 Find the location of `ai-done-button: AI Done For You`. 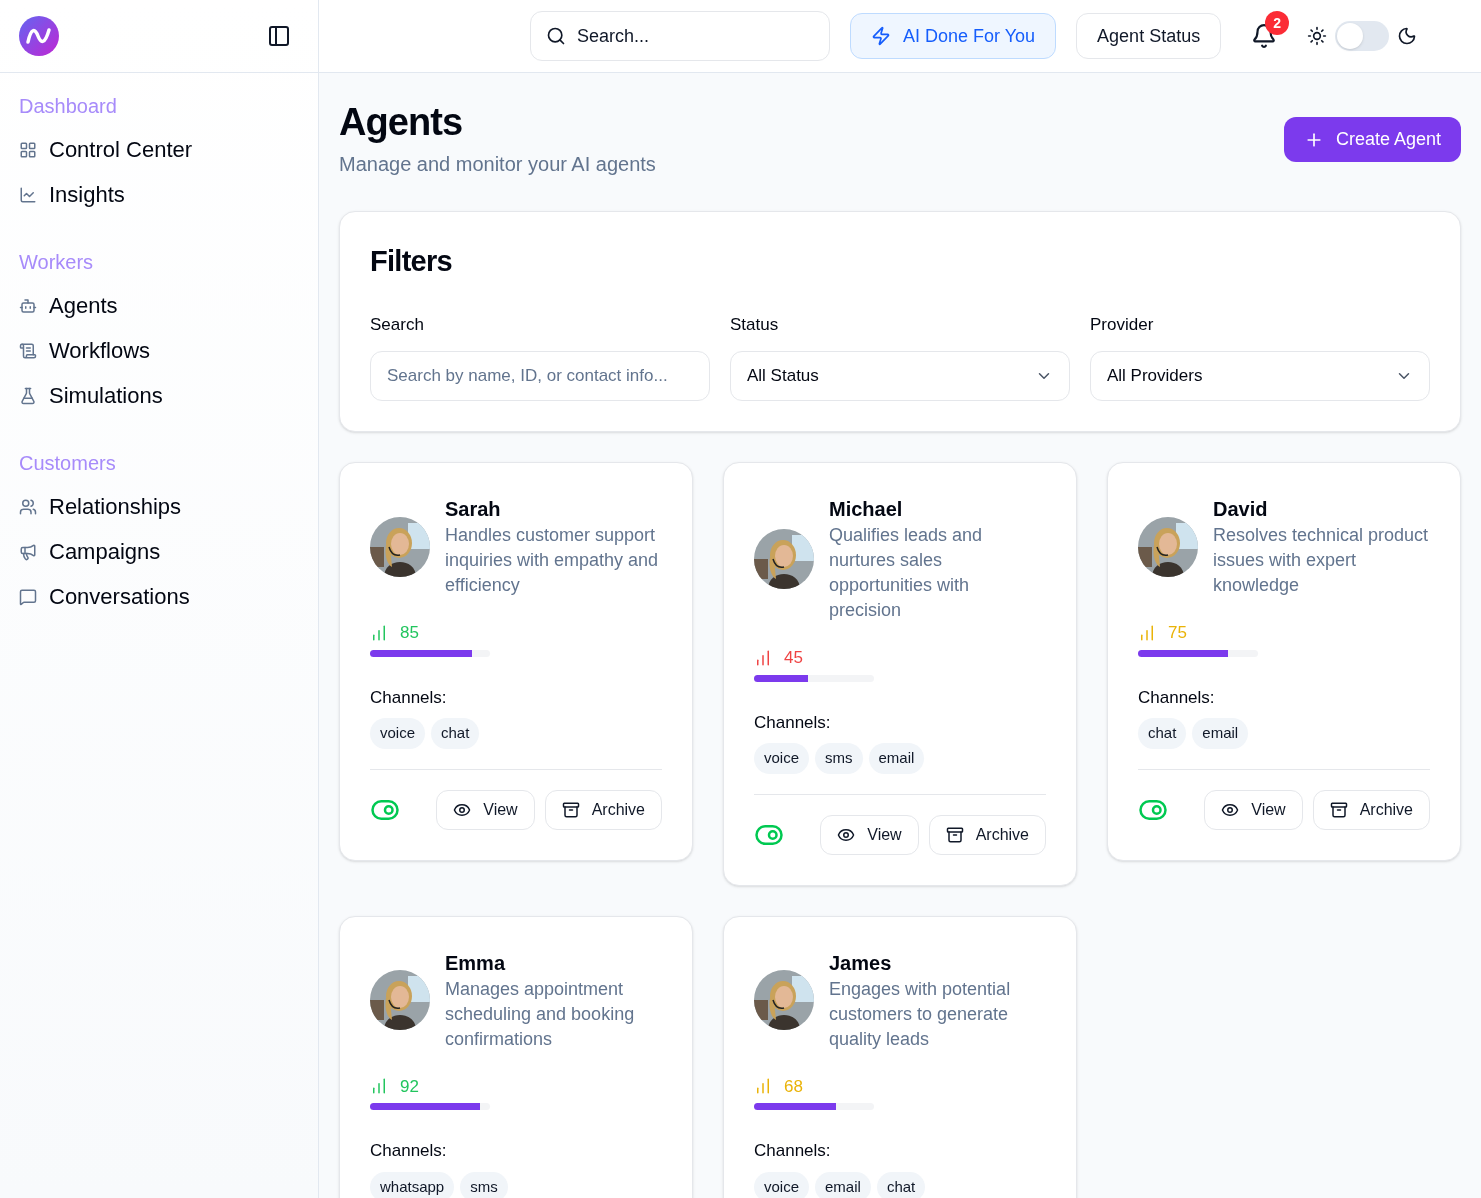

ai-done-button: AI Done For You is located at coordinates (953, 36).